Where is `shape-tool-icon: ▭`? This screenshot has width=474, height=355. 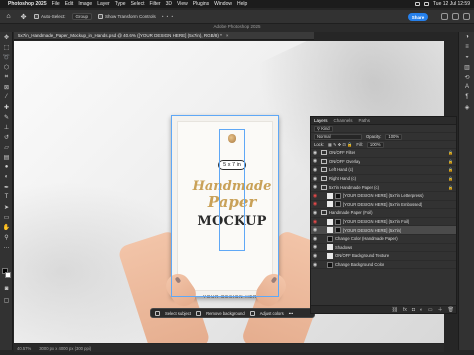
shape-tool-icon: ▭ is located at coordinates (6, 217).